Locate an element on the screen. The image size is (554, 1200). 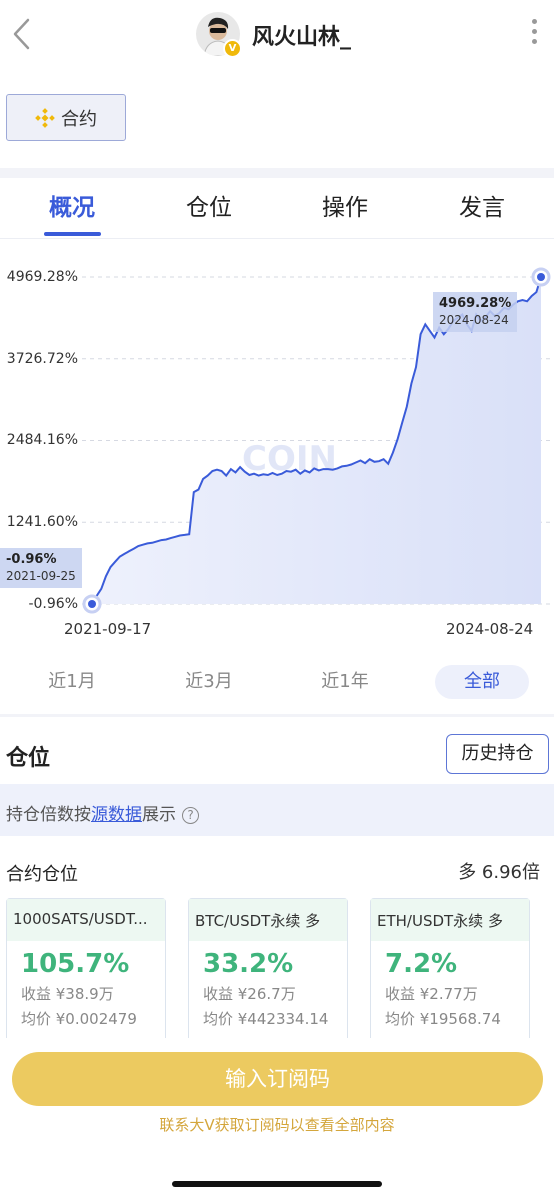
y-tick-label: -0.96% is located at coordinates (53, 604).